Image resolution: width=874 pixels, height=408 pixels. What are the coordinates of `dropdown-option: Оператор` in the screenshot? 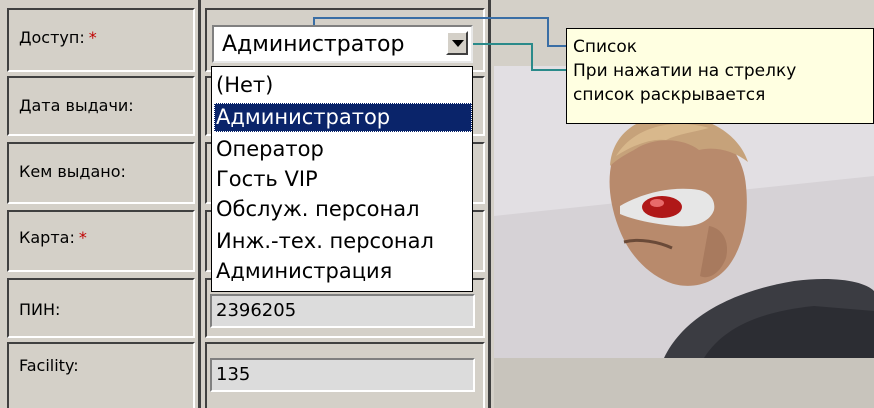 It's located at (343, 149).